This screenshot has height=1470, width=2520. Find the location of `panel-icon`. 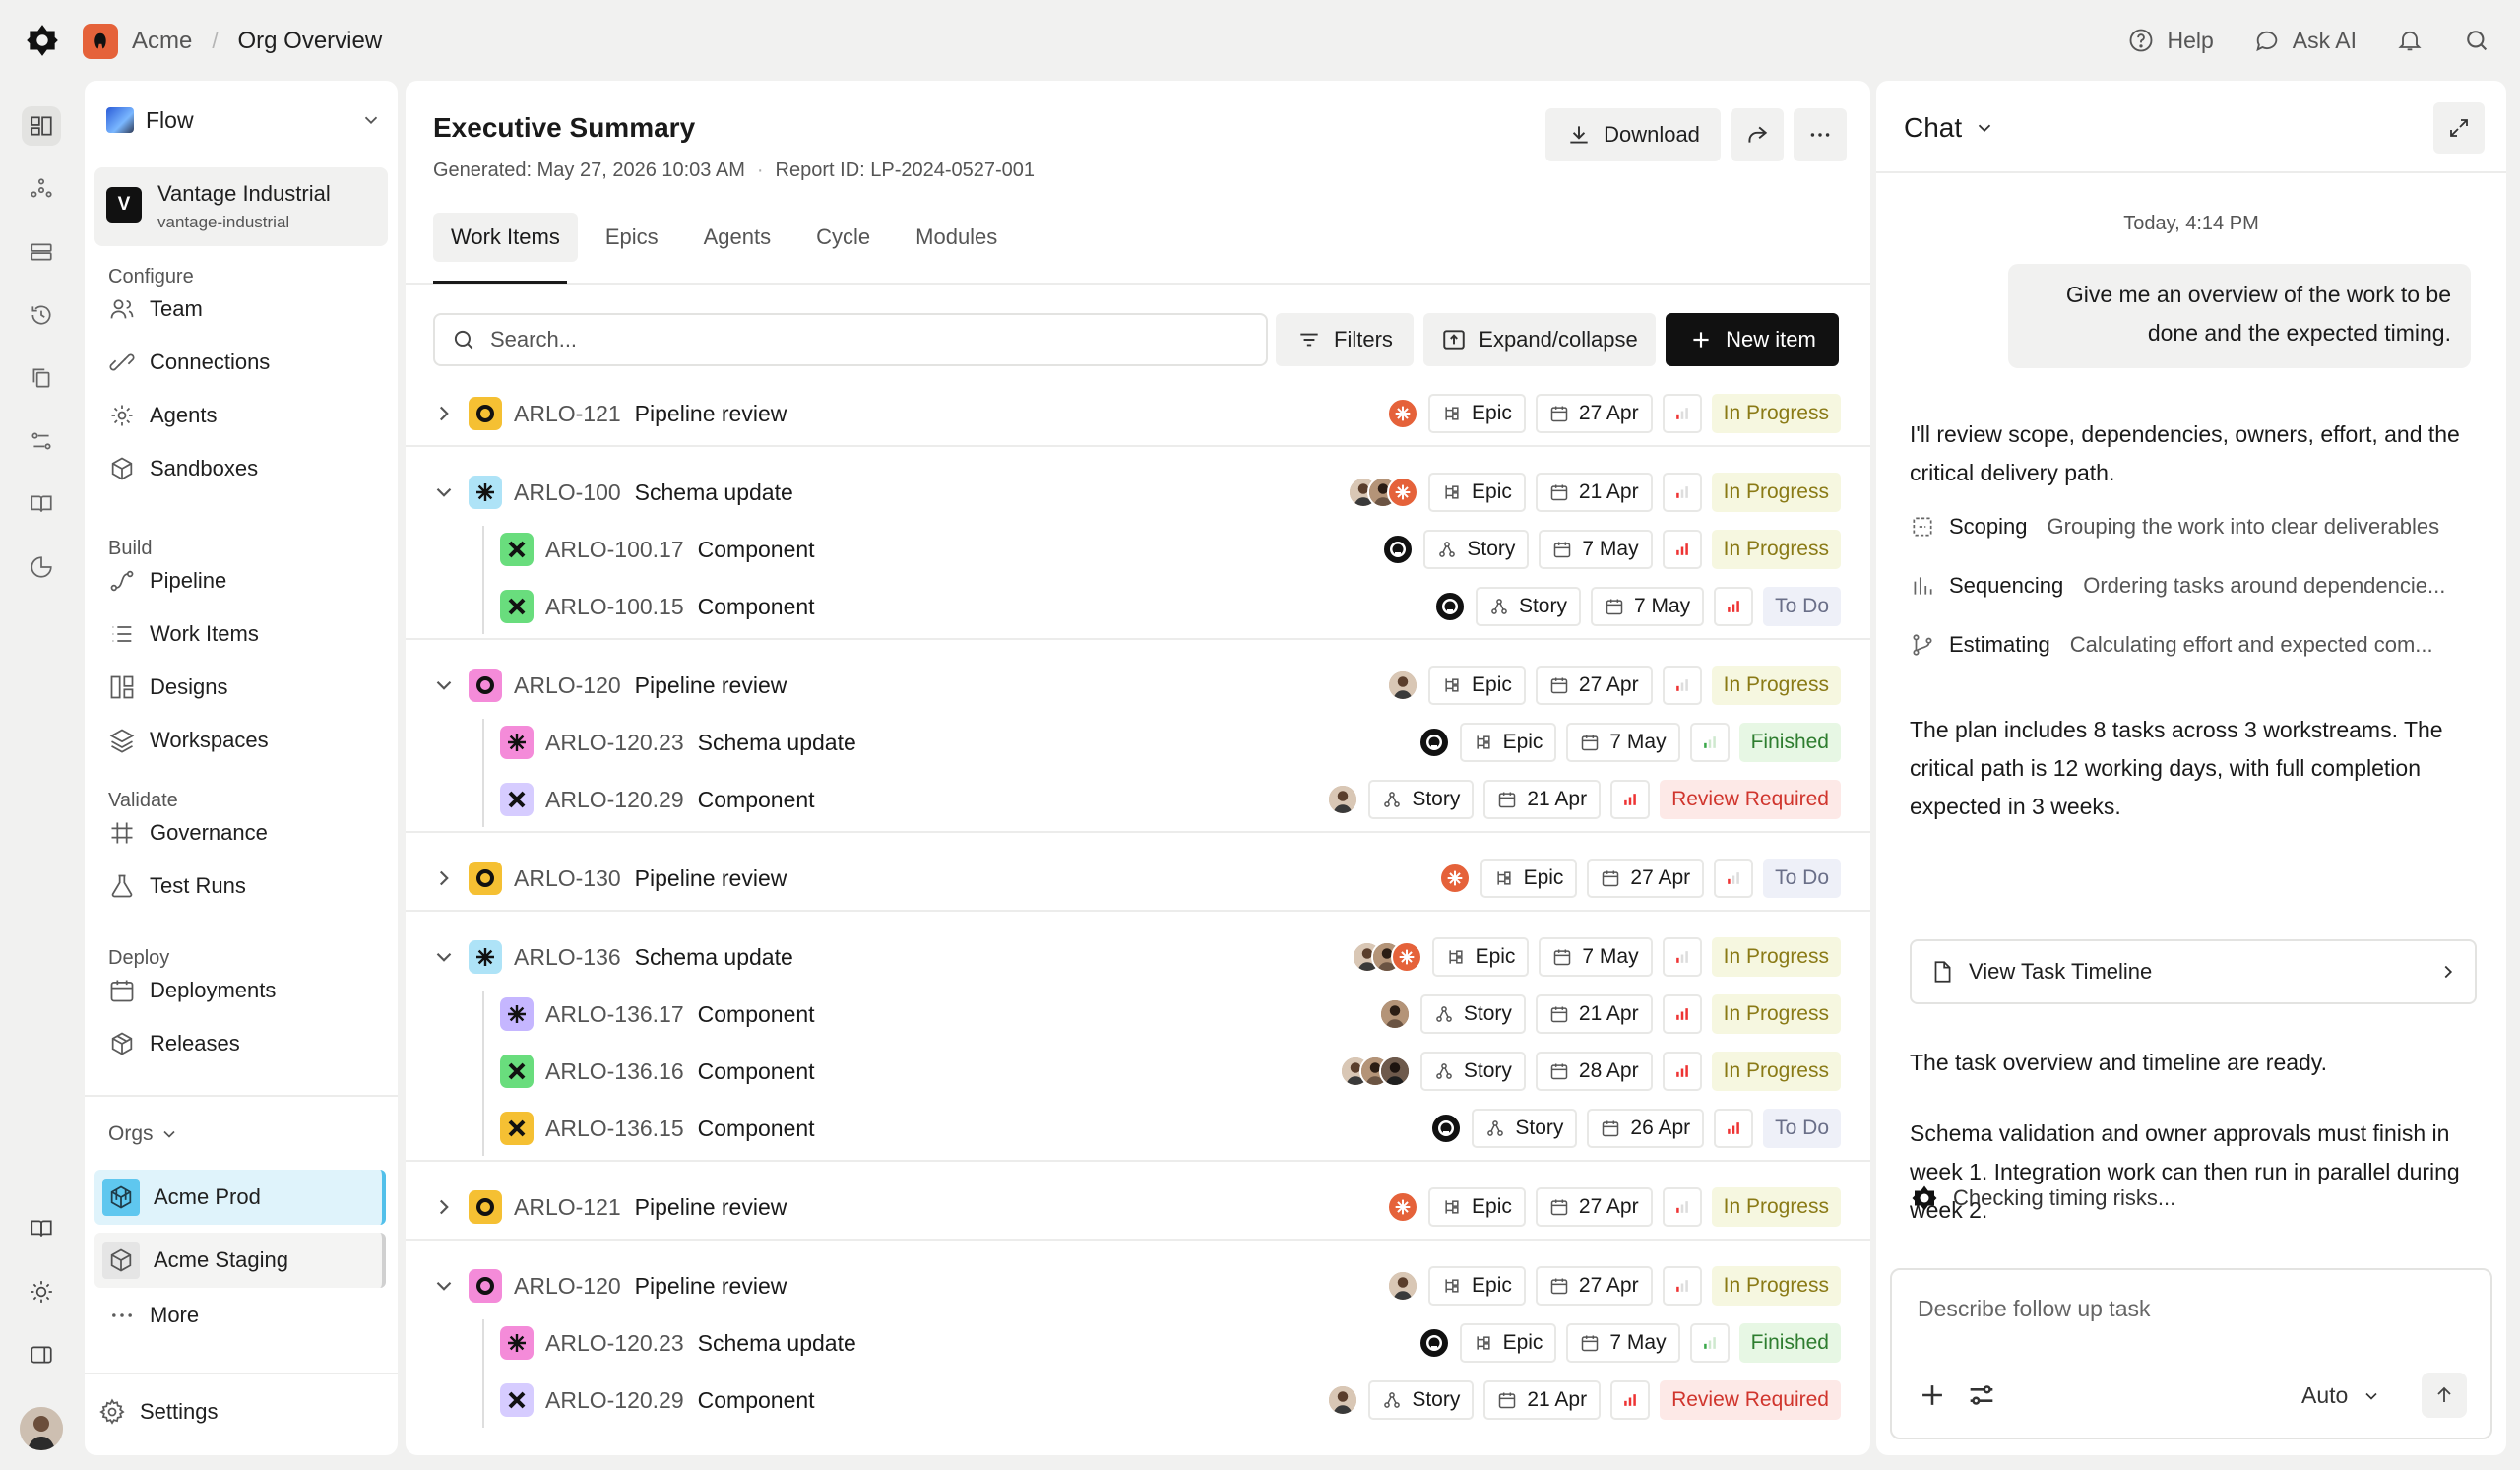

panel-icon is located at coordinates (41, 1354).